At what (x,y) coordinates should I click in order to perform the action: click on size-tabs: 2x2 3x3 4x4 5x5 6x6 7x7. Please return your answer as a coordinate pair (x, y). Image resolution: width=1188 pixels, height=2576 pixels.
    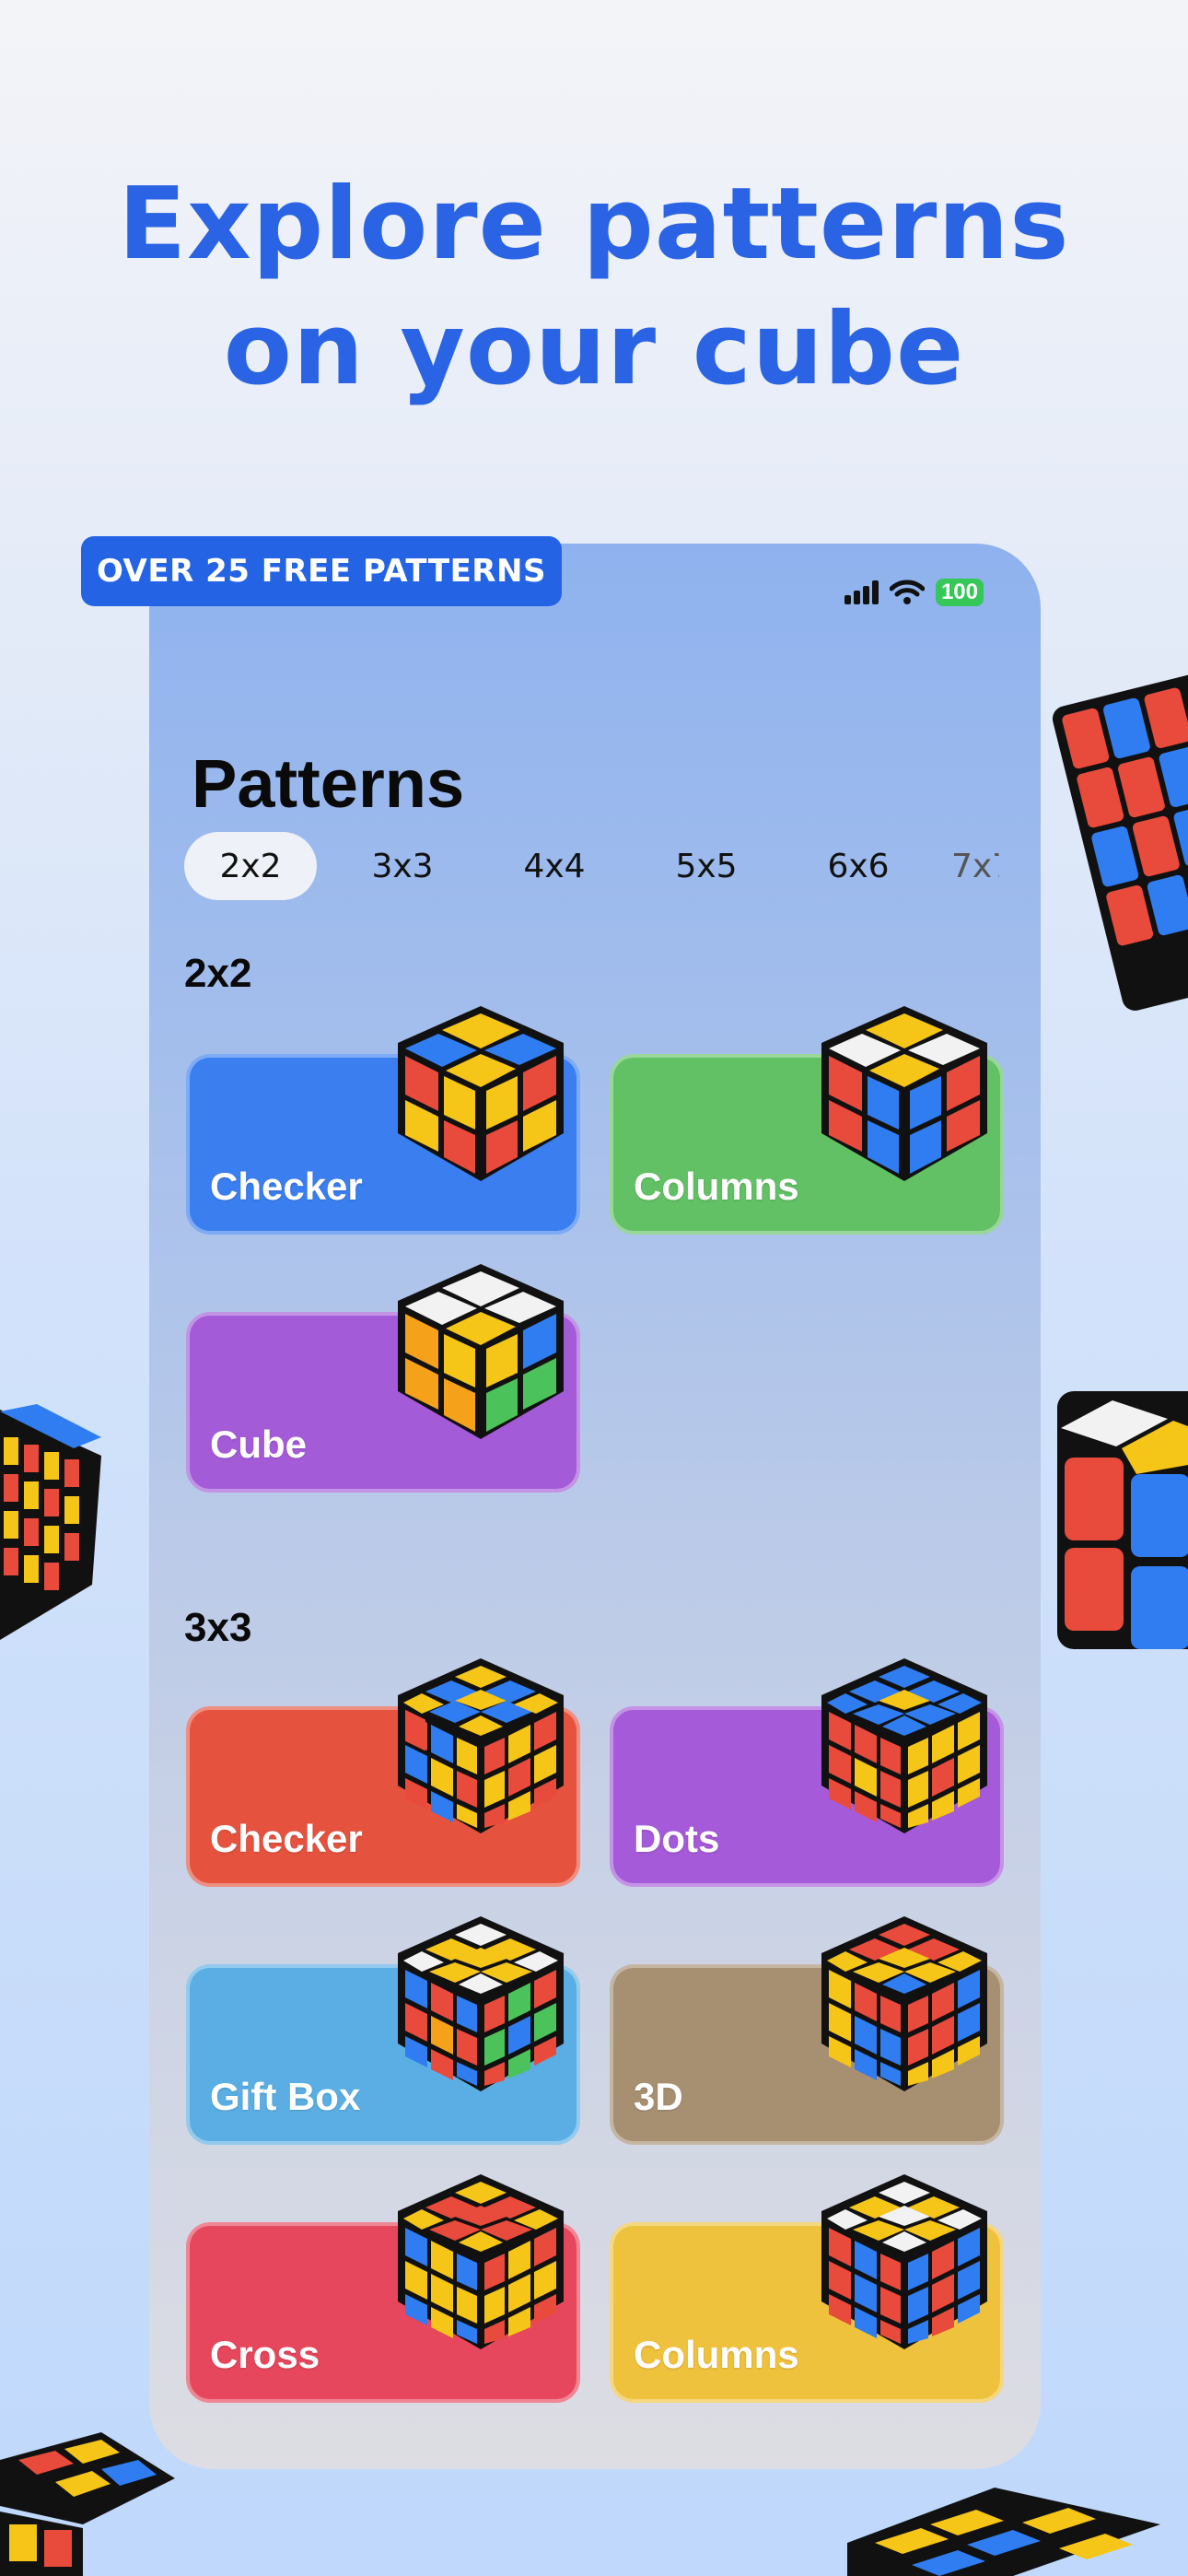
    Looking at the image, I should click on (612, 866).